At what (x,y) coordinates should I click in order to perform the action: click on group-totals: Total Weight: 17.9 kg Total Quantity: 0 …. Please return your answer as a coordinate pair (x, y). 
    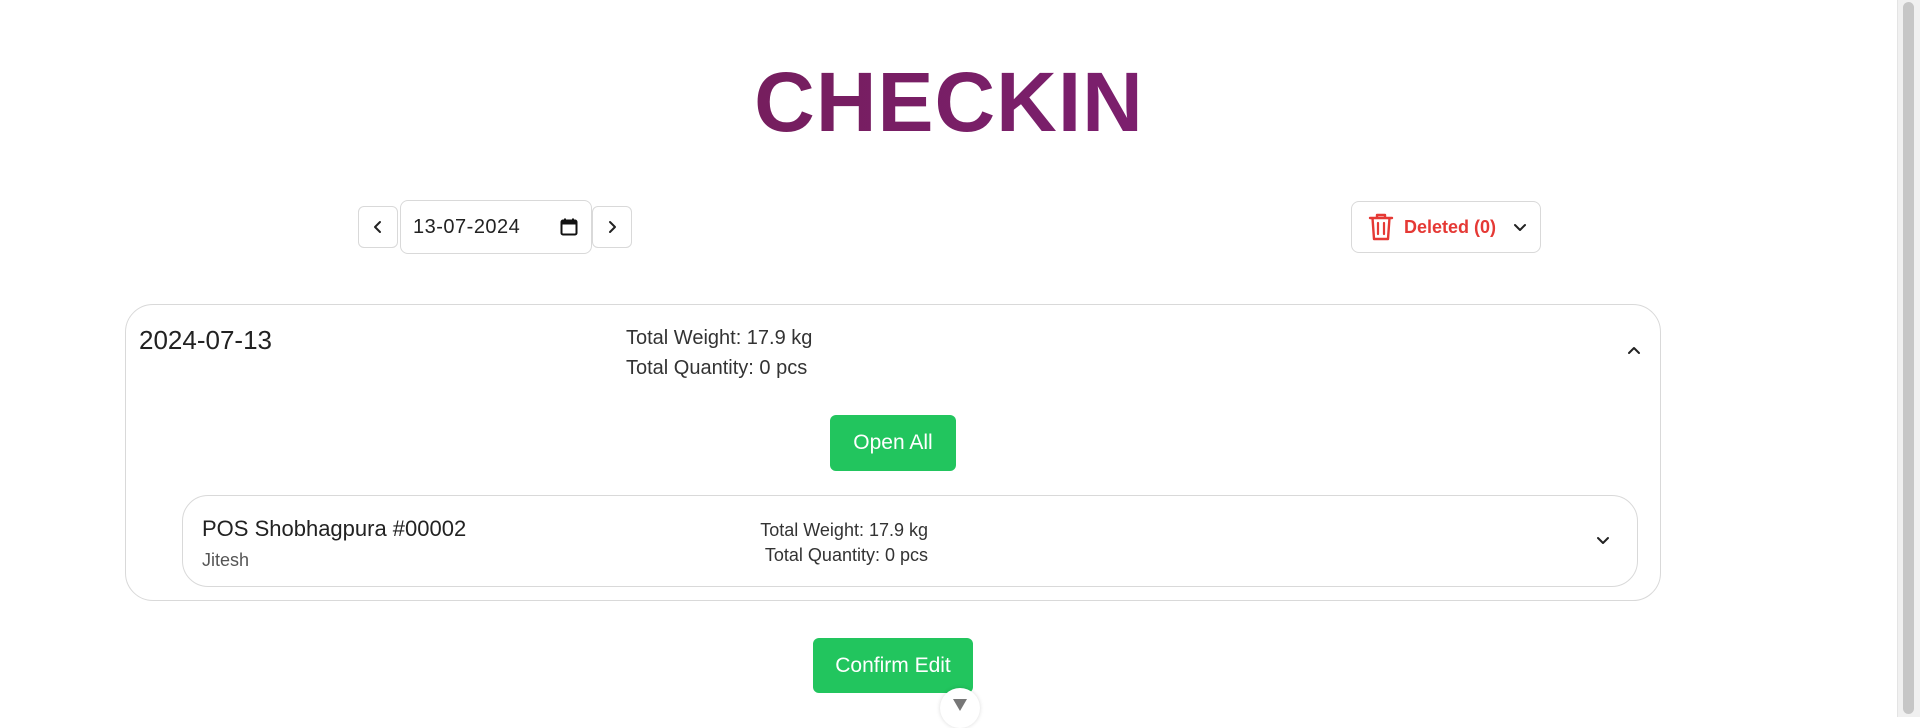
    Looking at the image, I should click on (719, 353).